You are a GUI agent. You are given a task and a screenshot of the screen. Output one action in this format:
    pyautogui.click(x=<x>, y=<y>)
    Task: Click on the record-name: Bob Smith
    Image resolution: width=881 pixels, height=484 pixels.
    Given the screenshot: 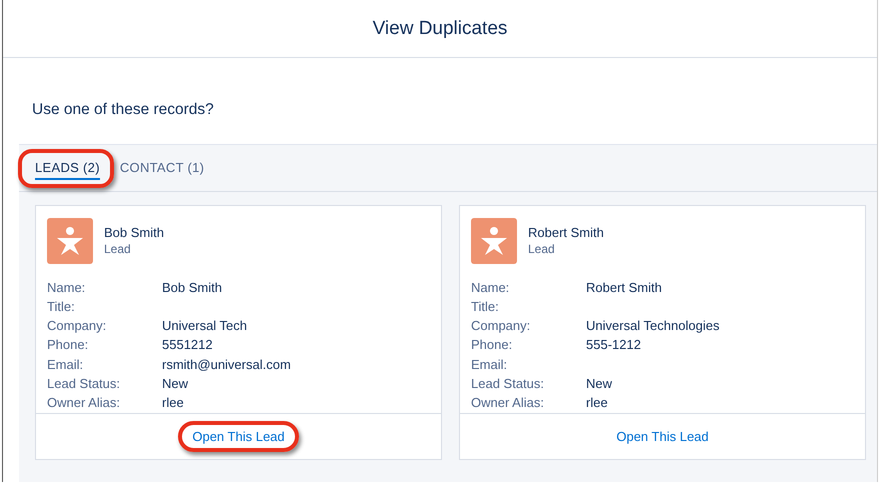 What is the action you would take?
    pyautogui.click(x=134, y=232)
    